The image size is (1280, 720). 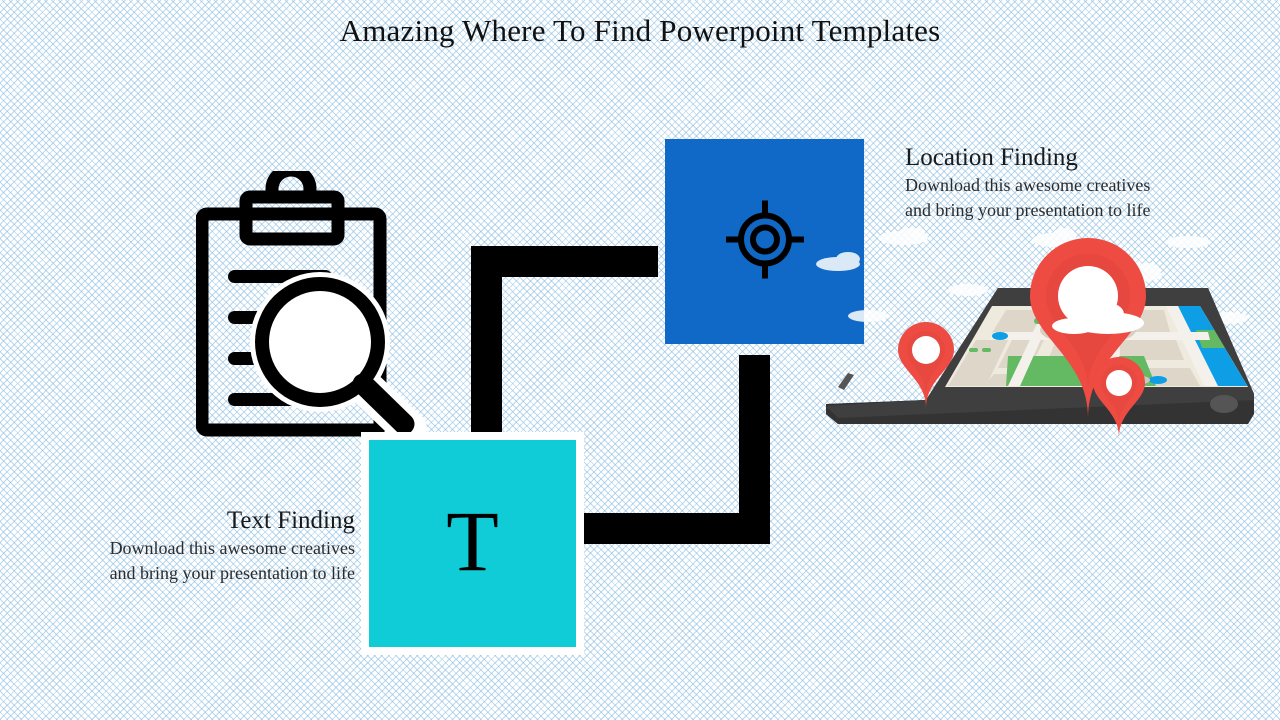 I want to click on node-body-location-line-1: Download this awesome creatives, so click(x=1028, y=185).